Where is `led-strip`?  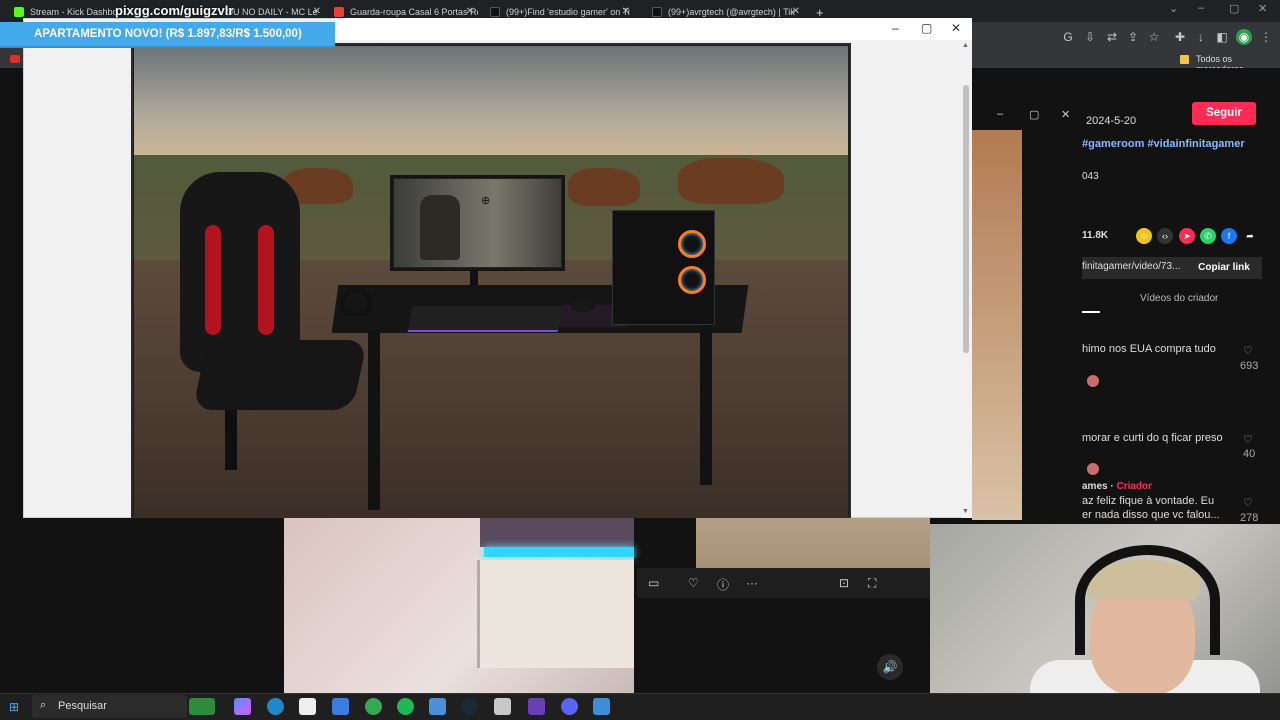
led-strip is located at coordinates (559, 552).